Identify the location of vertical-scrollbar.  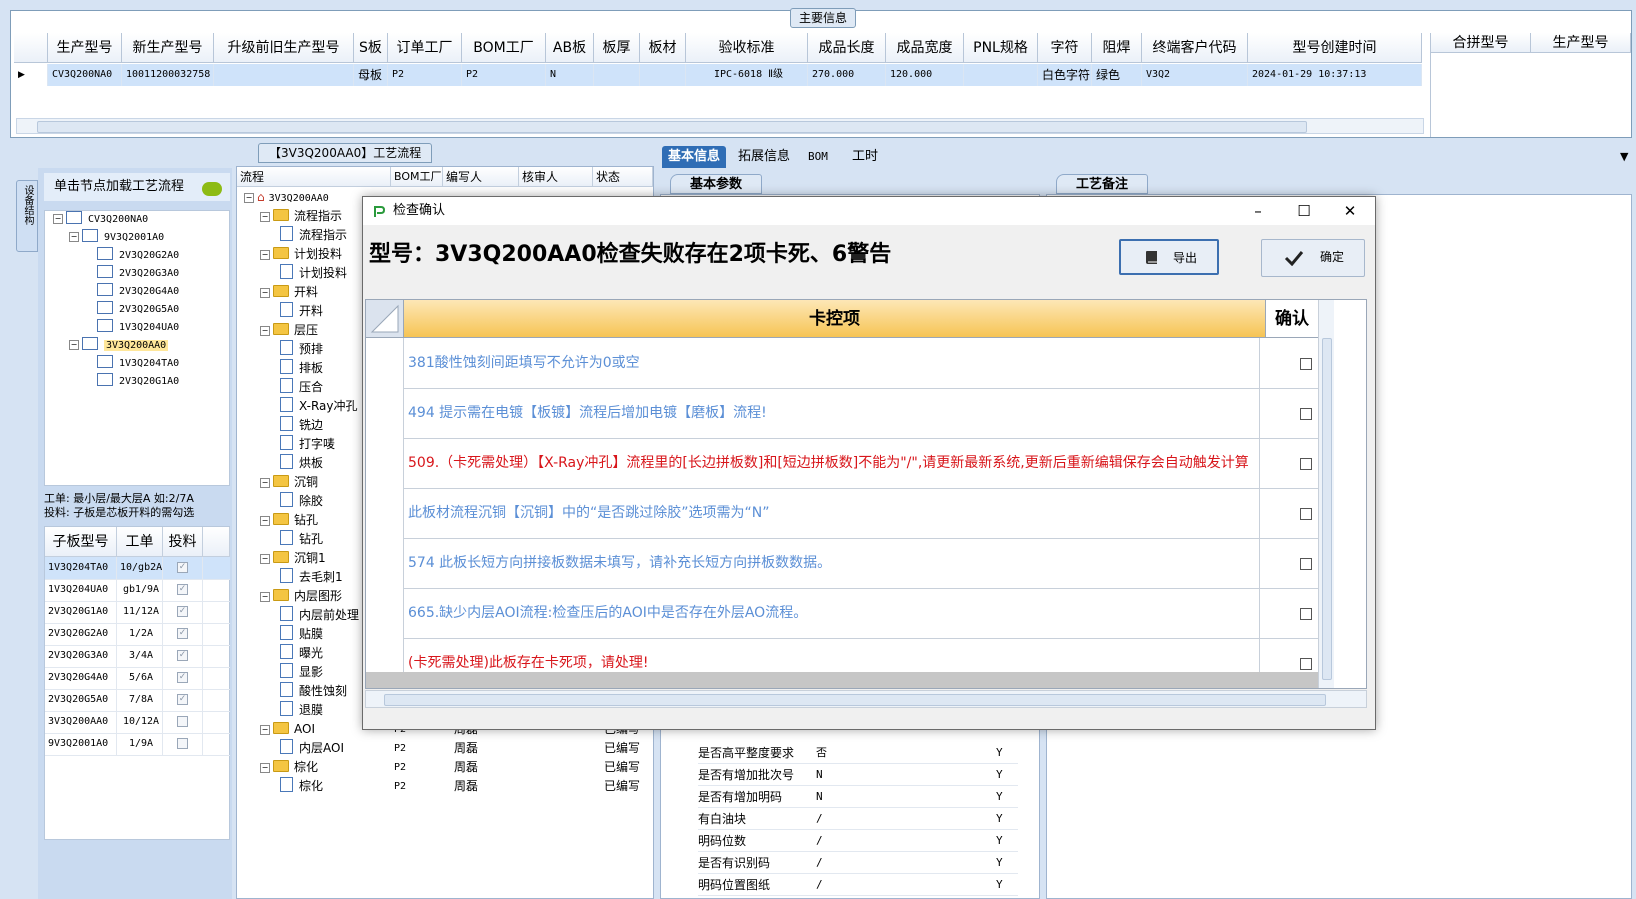
(1326, 494).